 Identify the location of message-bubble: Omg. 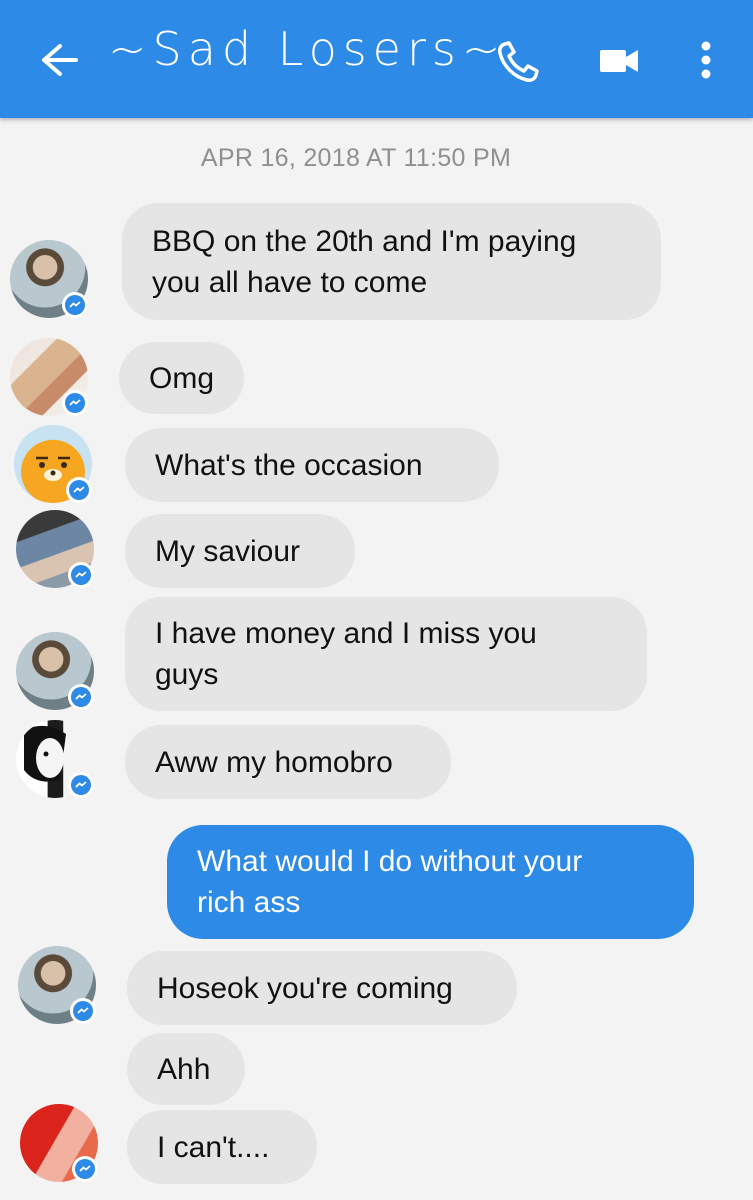
(181, 378).